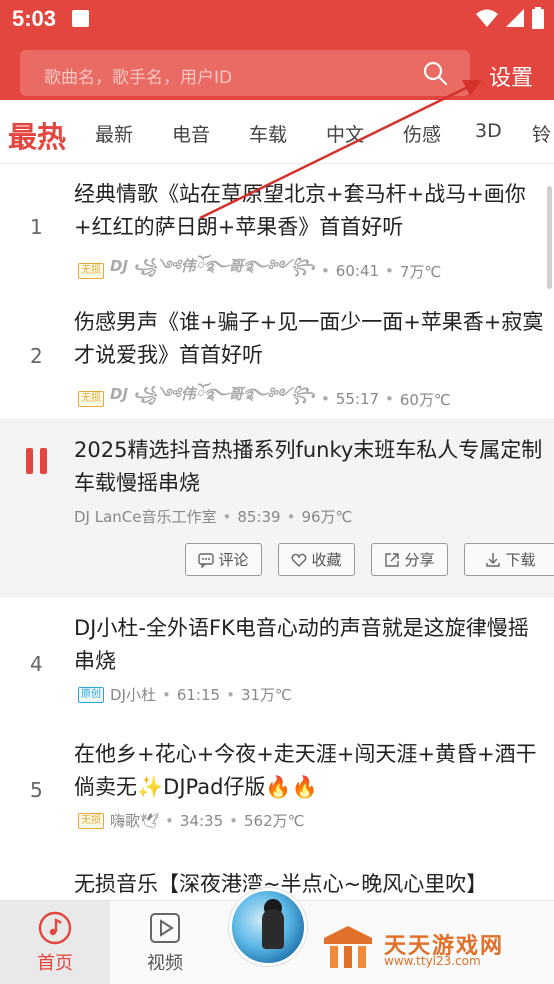  I want to click on tab-sad: 伤感, so click(422, 133).